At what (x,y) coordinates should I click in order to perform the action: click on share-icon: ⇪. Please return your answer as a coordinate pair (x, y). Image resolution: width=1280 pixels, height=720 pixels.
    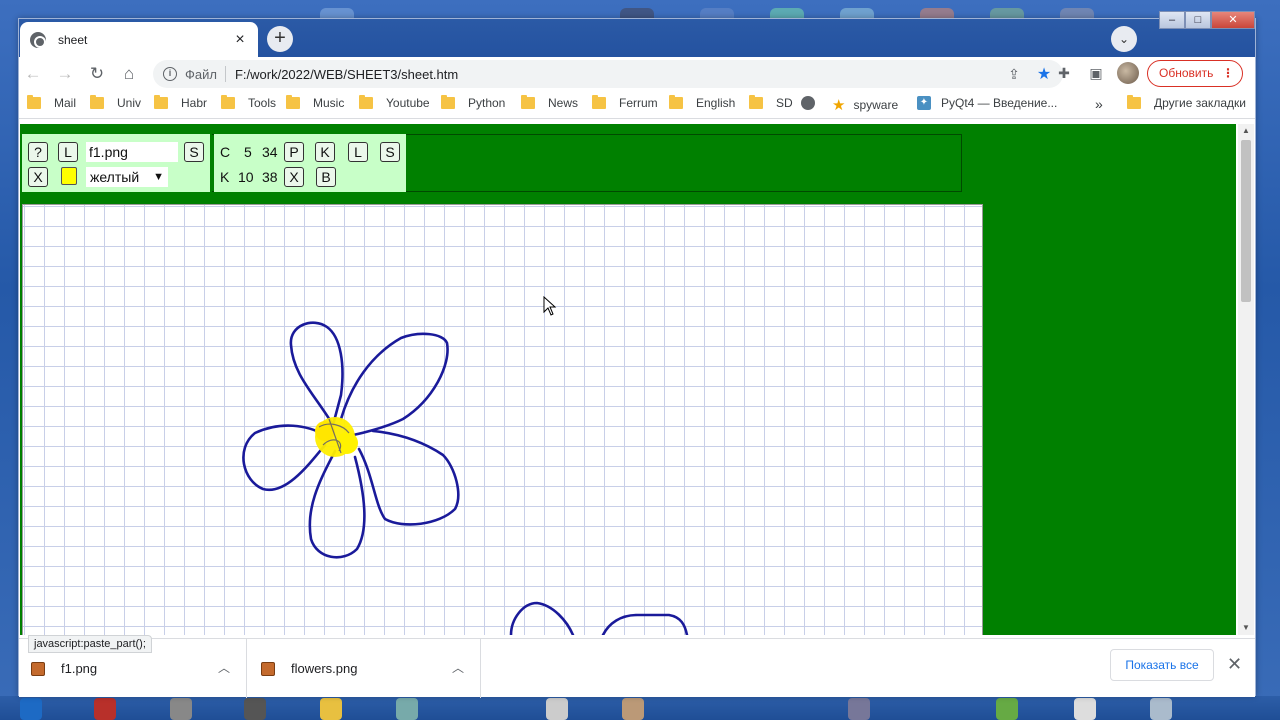
    Looking at the image, I should click on (1014, 74).